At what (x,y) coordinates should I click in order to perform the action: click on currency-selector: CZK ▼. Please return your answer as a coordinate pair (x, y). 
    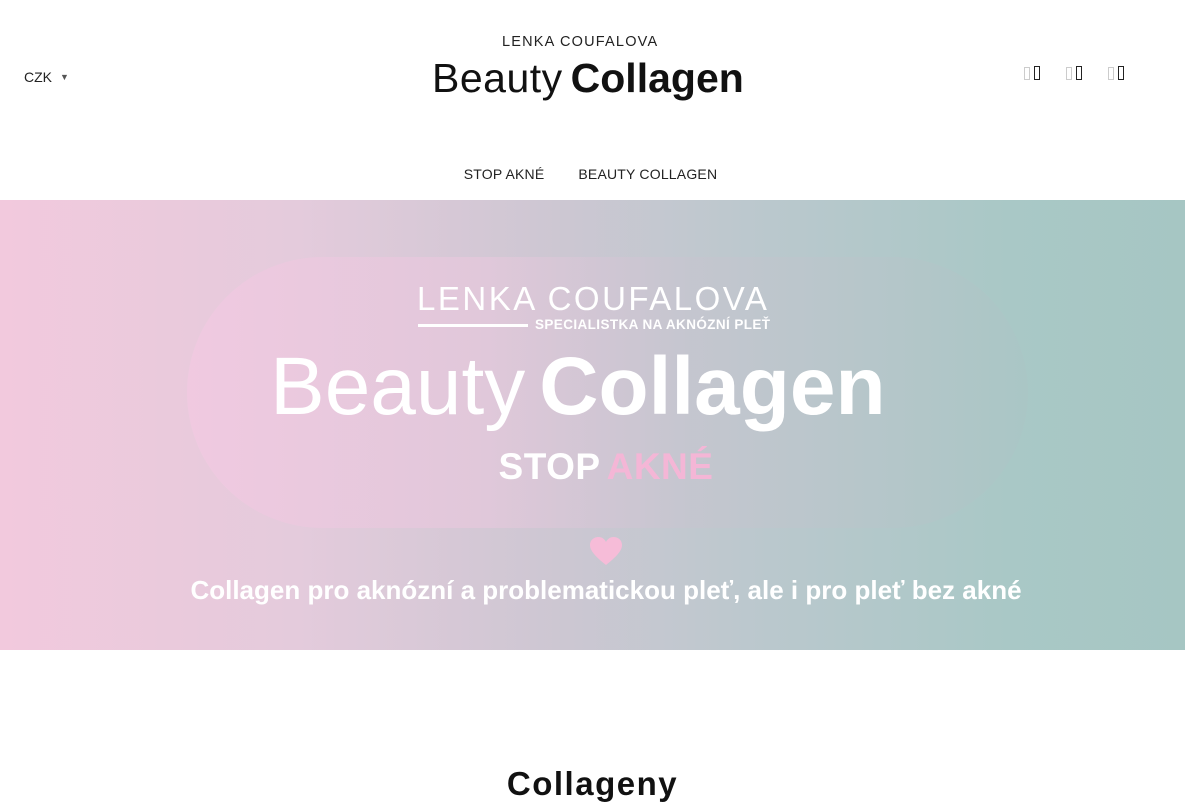
    Looking at the image, I should click on (46, 77).